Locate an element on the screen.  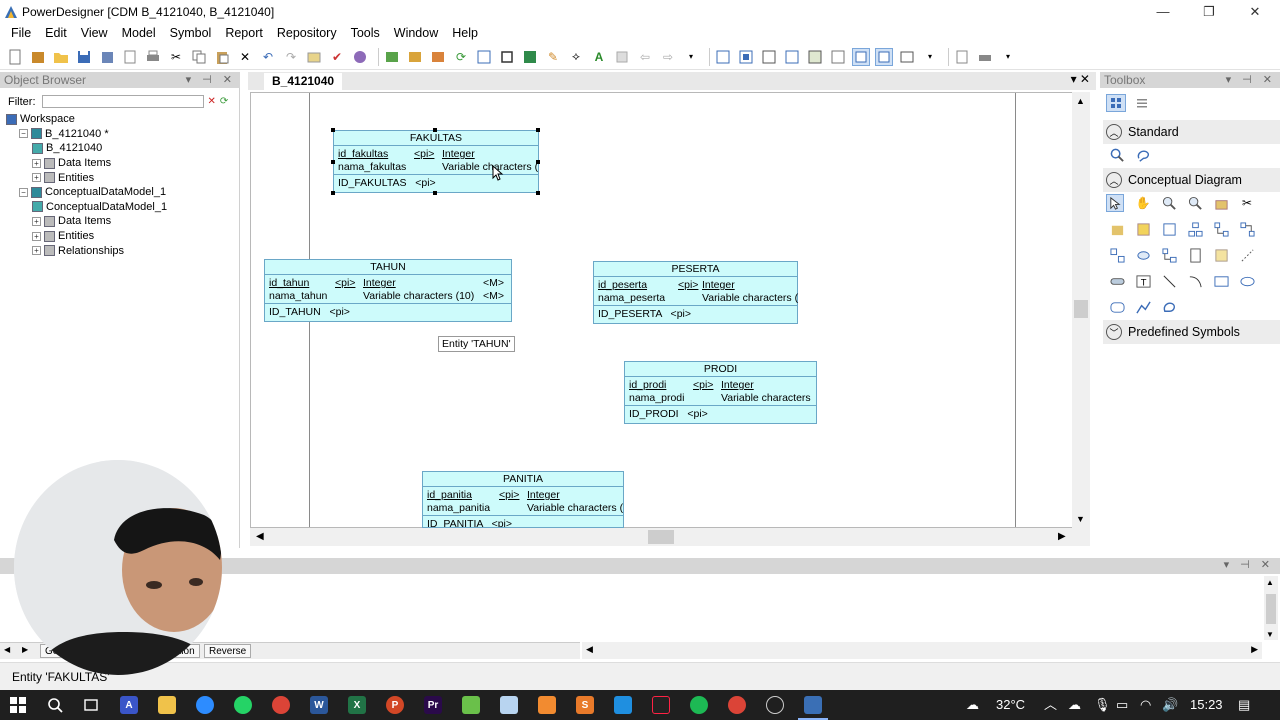
package-tool-icon is located at coordinates (1117, 229).